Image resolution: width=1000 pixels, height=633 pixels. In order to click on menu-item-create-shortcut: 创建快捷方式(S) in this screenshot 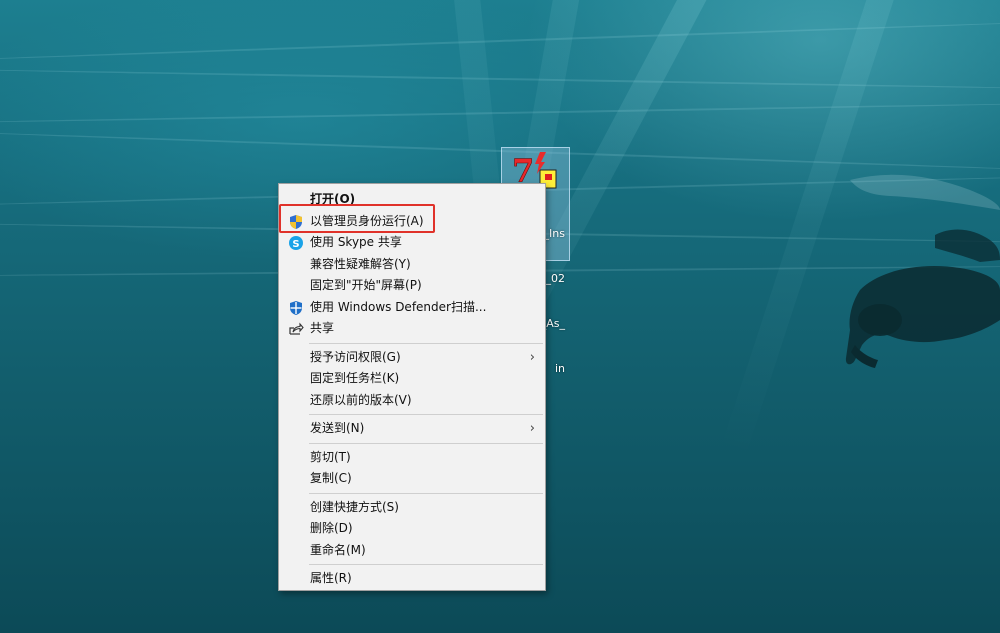, I will do `click(412, 508)`.